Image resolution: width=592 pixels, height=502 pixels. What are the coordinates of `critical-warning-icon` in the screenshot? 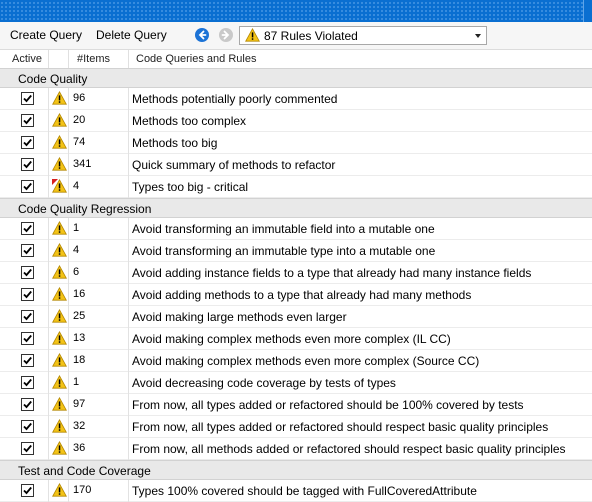 It's located at (59, 187).